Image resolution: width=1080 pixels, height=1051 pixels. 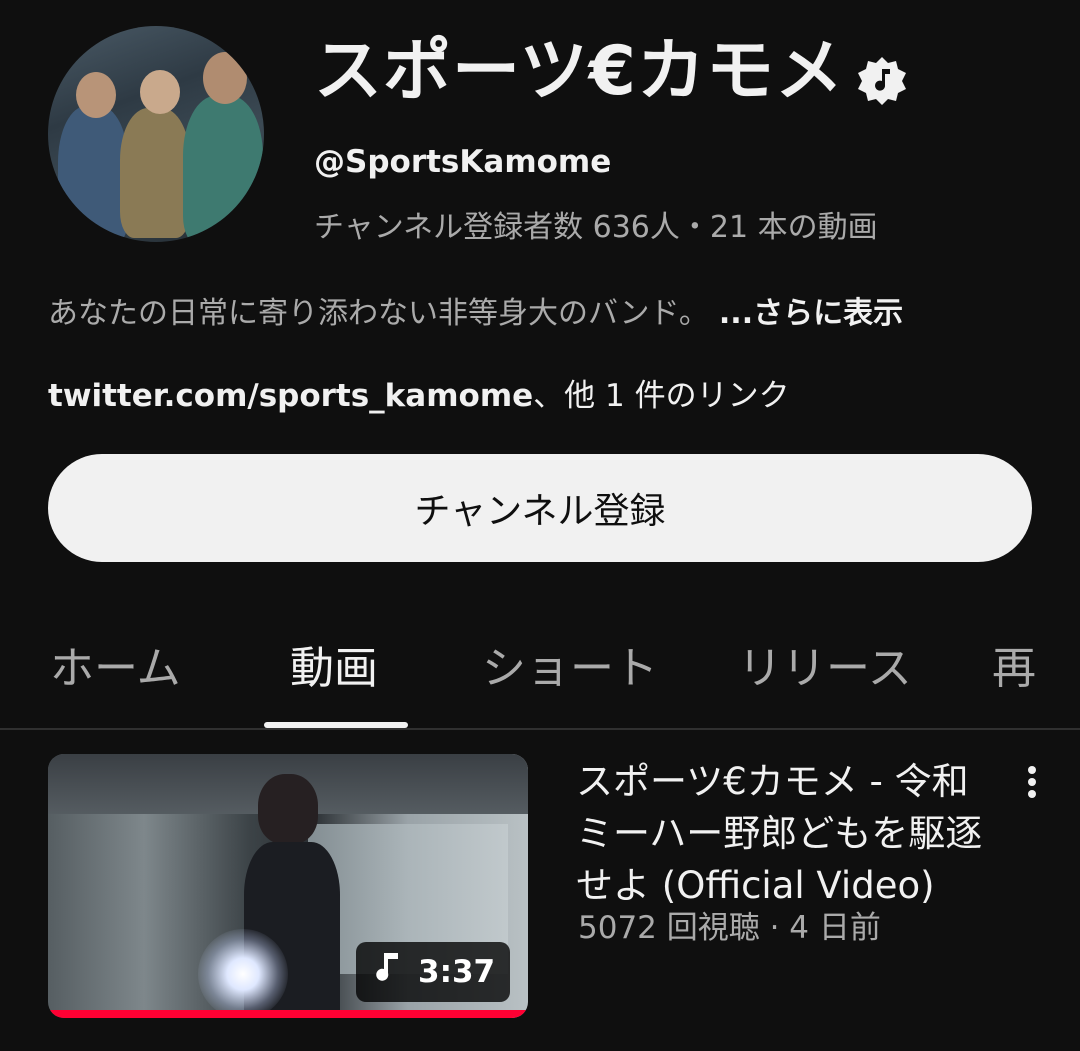 I want to click on tab-shorts: ショート, so click(x=570, y=664).